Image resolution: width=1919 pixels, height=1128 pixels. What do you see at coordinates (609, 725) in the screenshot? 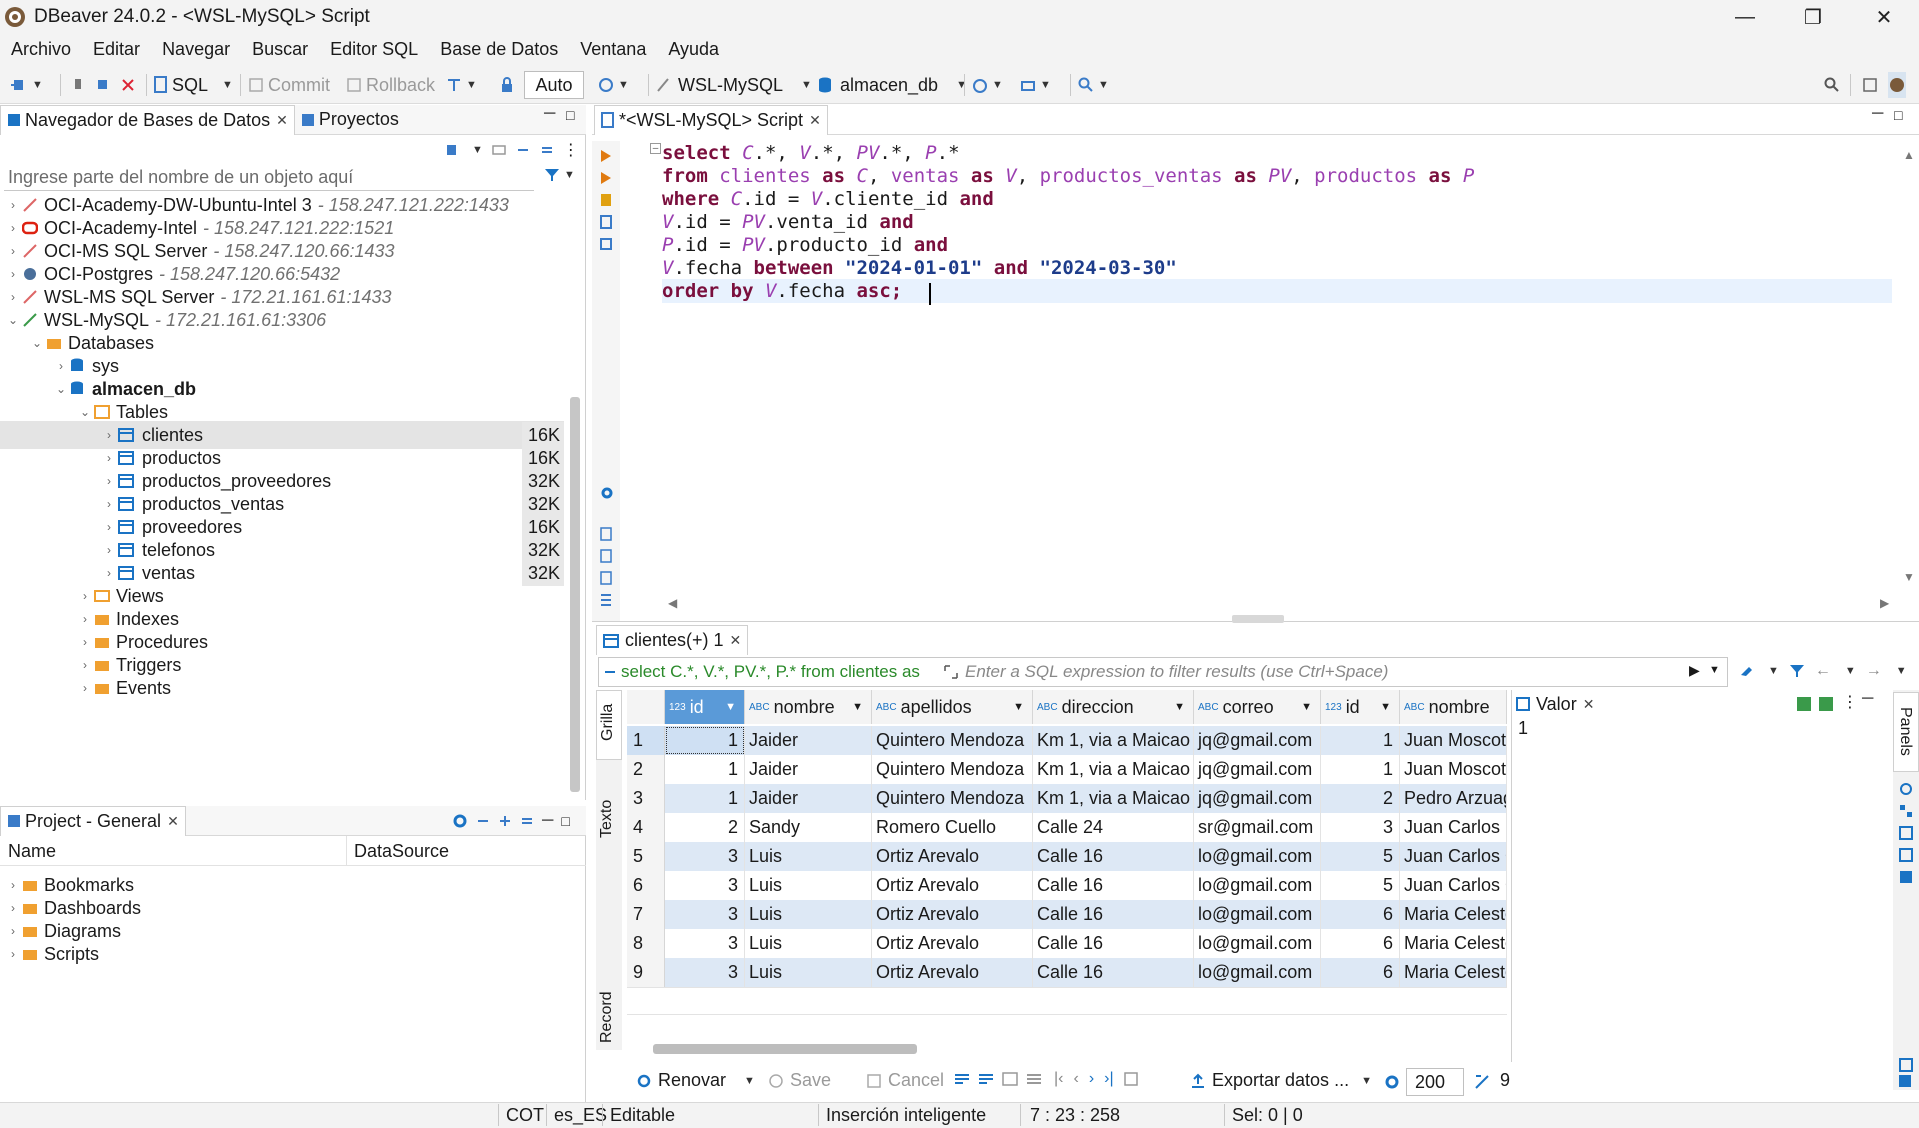
I see `side-tab-grilla: Grilla` at bounding box center [609, 725].